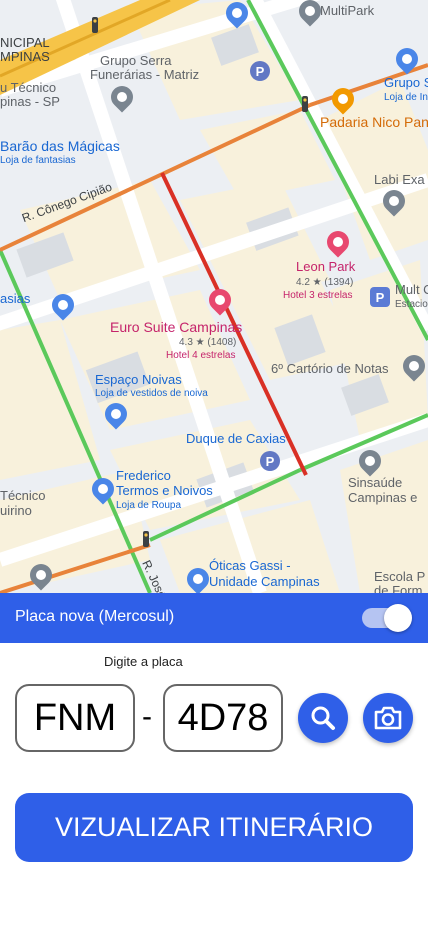  What do you see at coordinates (23, 495) in the screenshot?
I see `map-label: Técnico` at bounding box center [23, 495].